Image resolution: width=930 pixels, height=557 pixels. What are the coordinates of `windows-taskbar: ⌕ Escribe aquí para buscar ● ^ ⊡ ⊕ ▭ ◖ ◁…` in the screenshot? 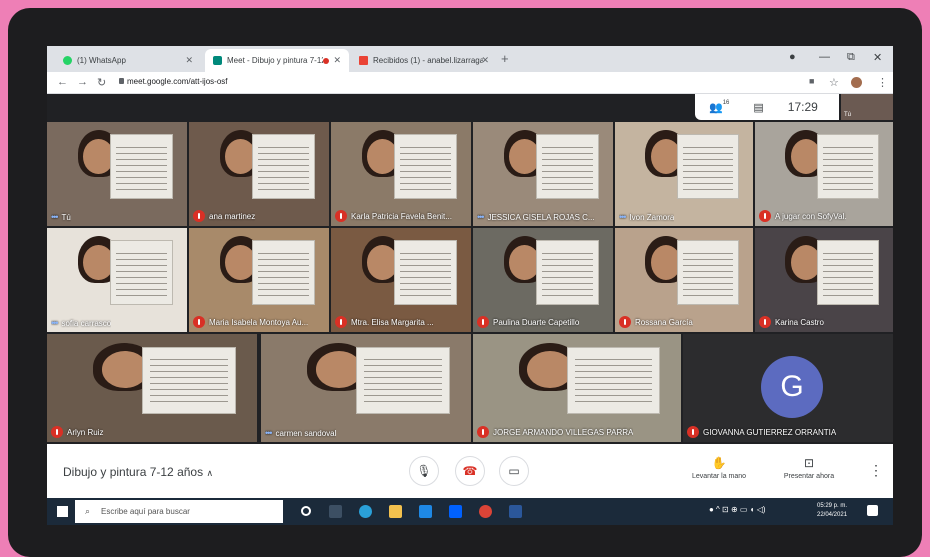 It's located at (470, 511).